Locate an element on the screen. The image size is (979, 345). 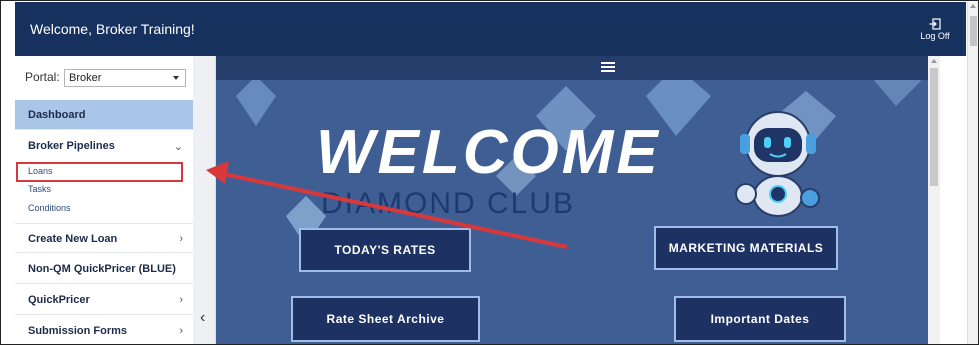
todays-rates-button: TODAY'S RATES is located at coordinates (385, 250).